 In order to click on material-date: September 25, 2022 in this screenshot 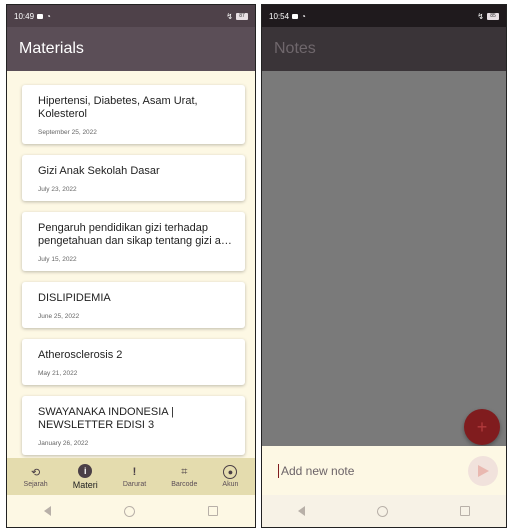, I will do `click(67, 132)`.